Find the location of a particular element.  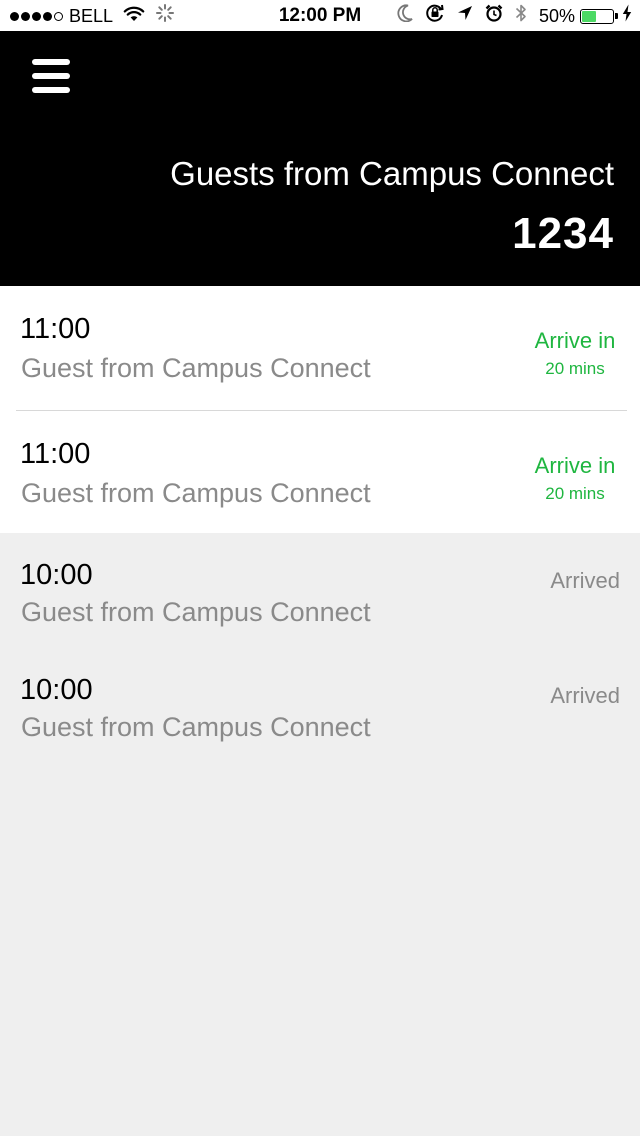

menu-bar-middle is located at coordinates (51, 76).